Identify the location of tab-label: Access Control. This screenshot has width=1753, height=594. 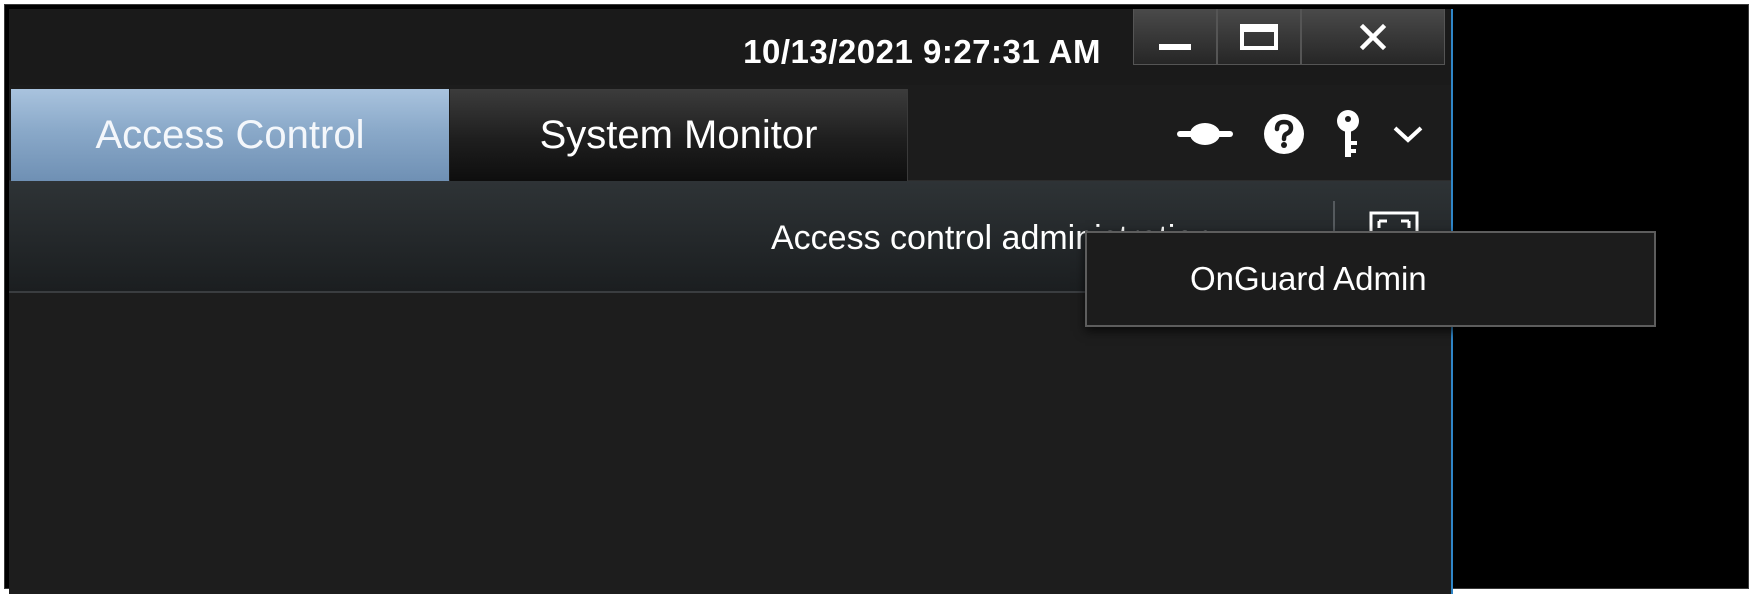
(230, 134).